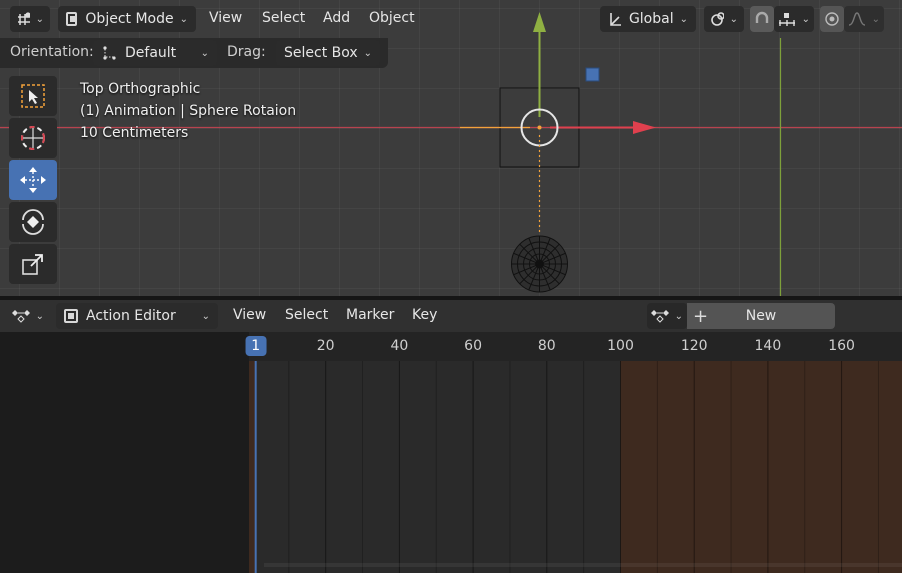 The height and width of the screenshot is (573, 902). I want to click on falloff-dropdown: ⌄, so click(864, 19).